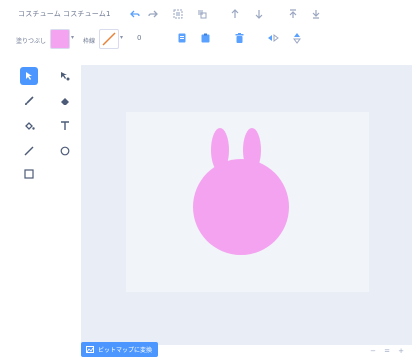 The height and width of the screenshot is (360, 418). I want to click on fill-icon, so click(29, 126).